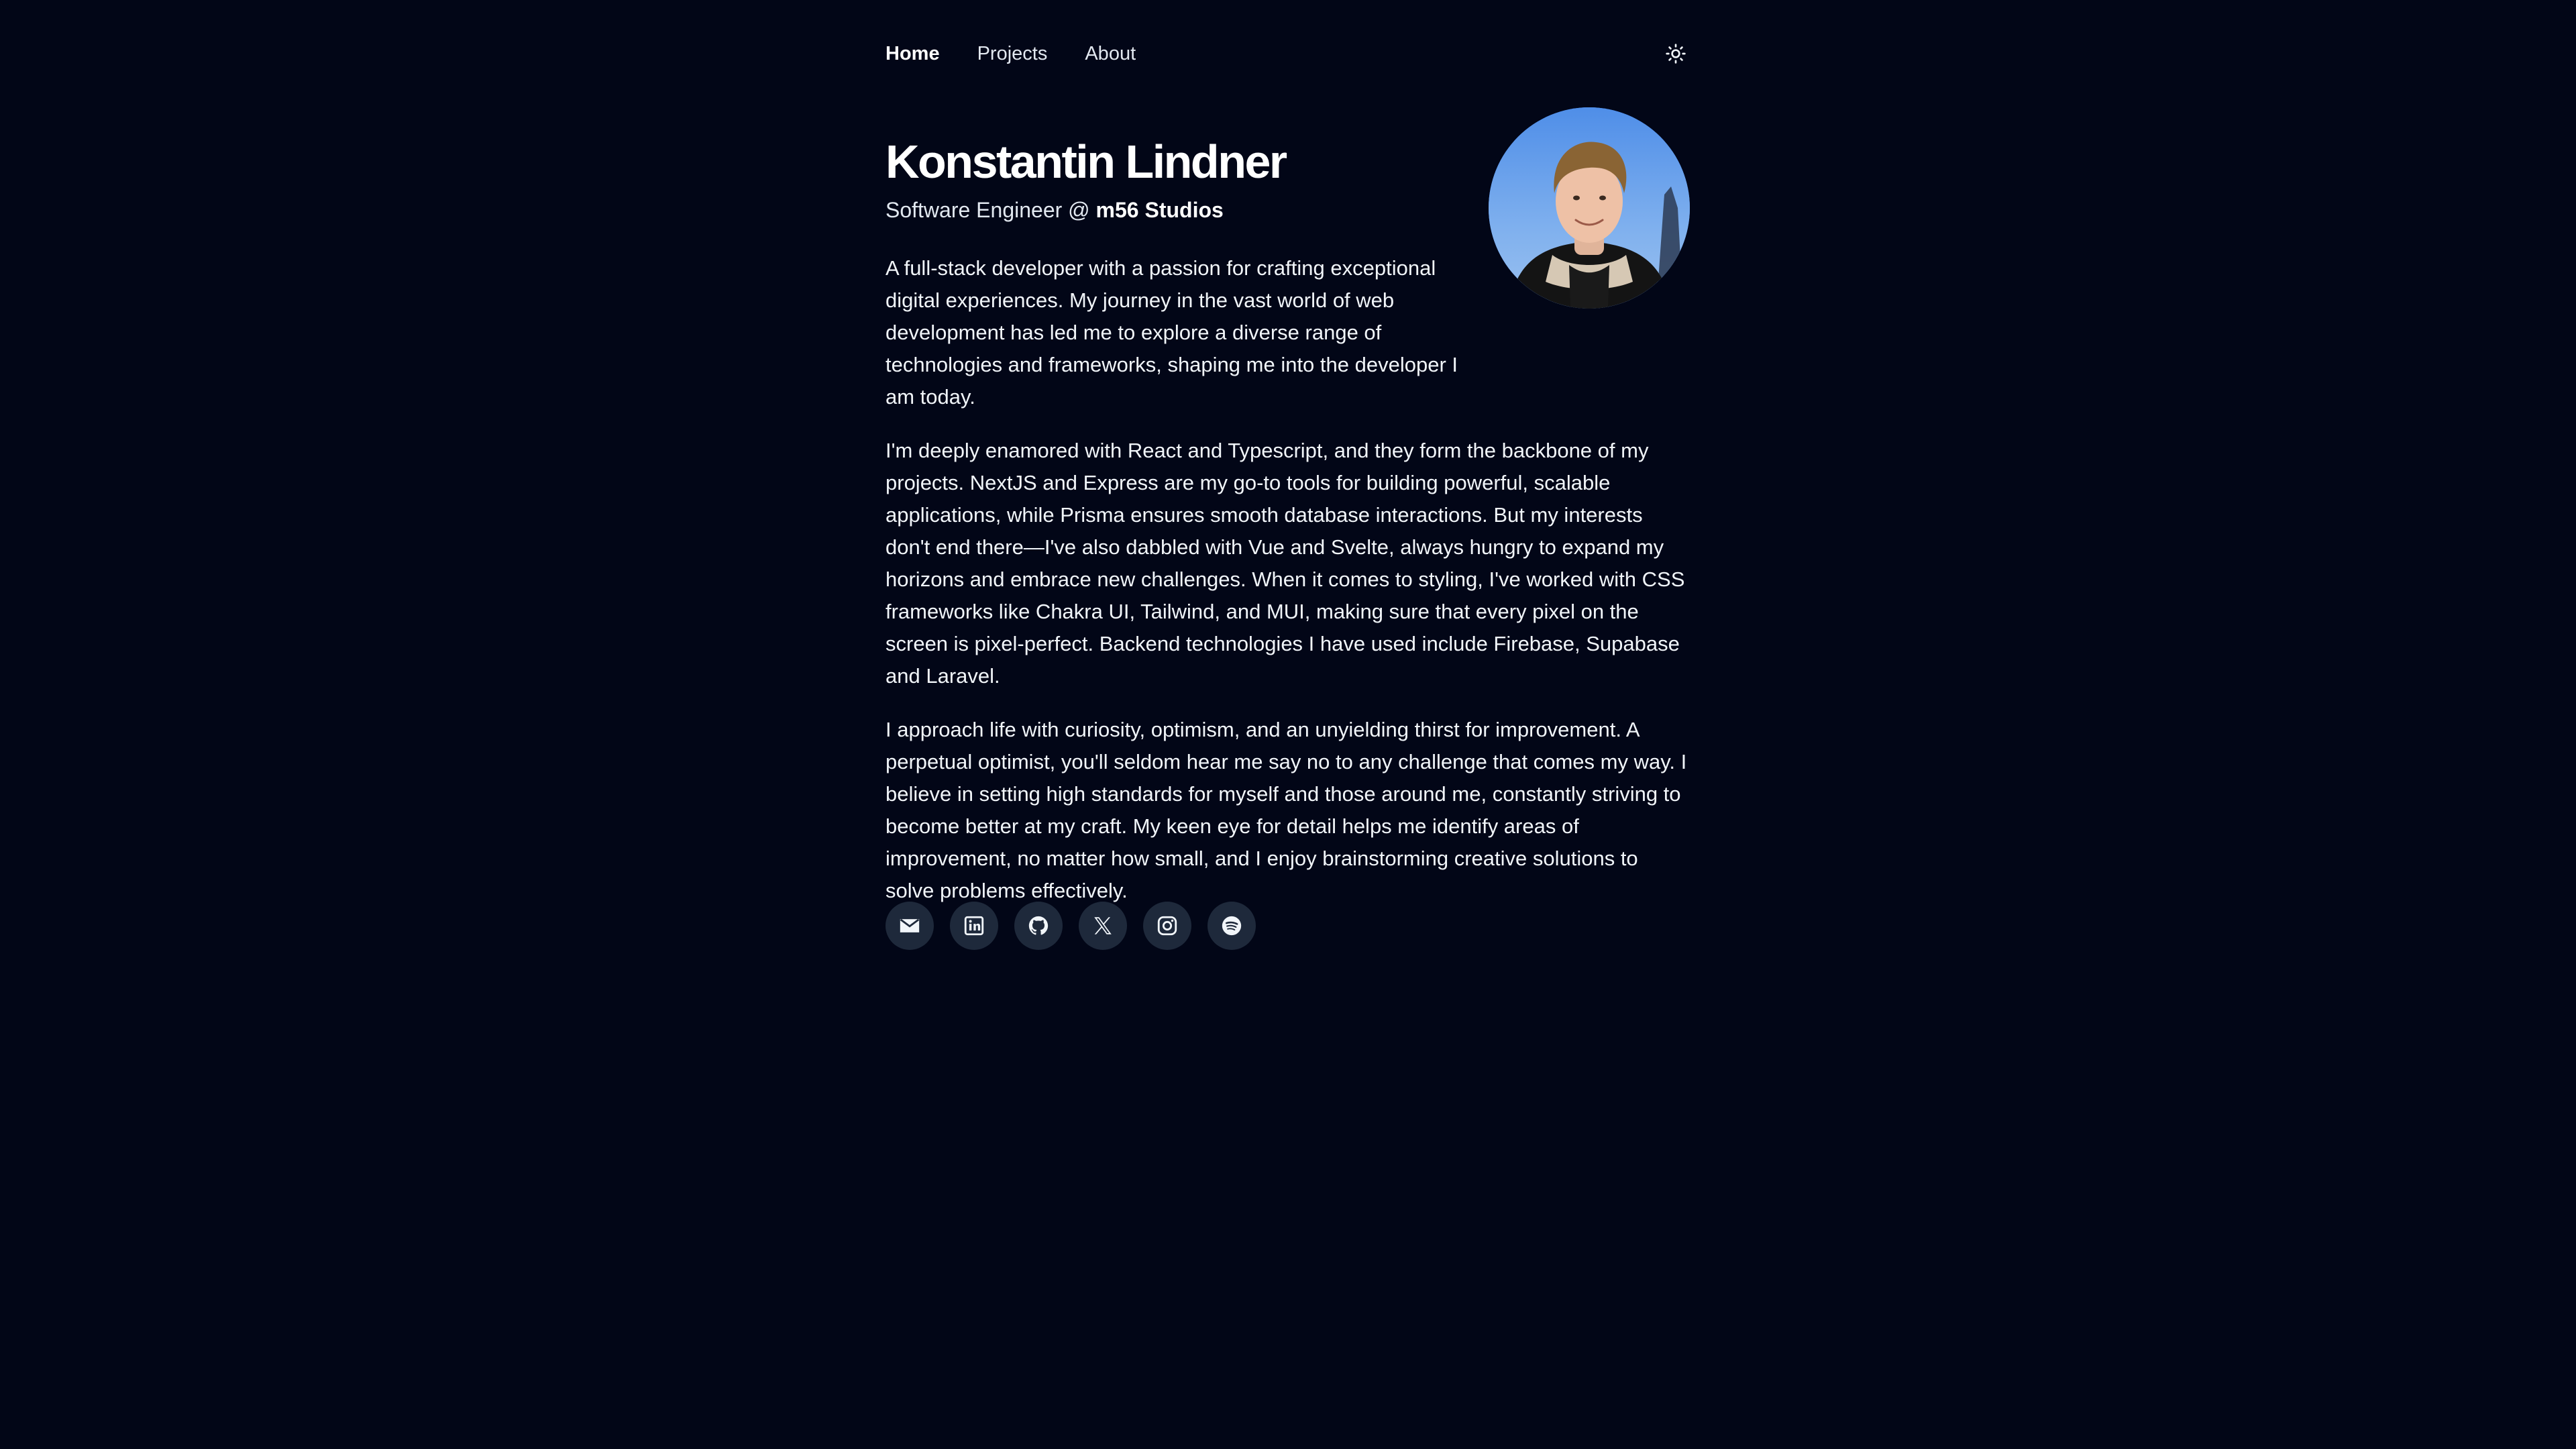 The height and width of the screenshot is (1449, 2576). What do you see at coordinates (912, 54) in the screenshot?
I see `nav-home-link: Home` at bounding box center [912, 54].